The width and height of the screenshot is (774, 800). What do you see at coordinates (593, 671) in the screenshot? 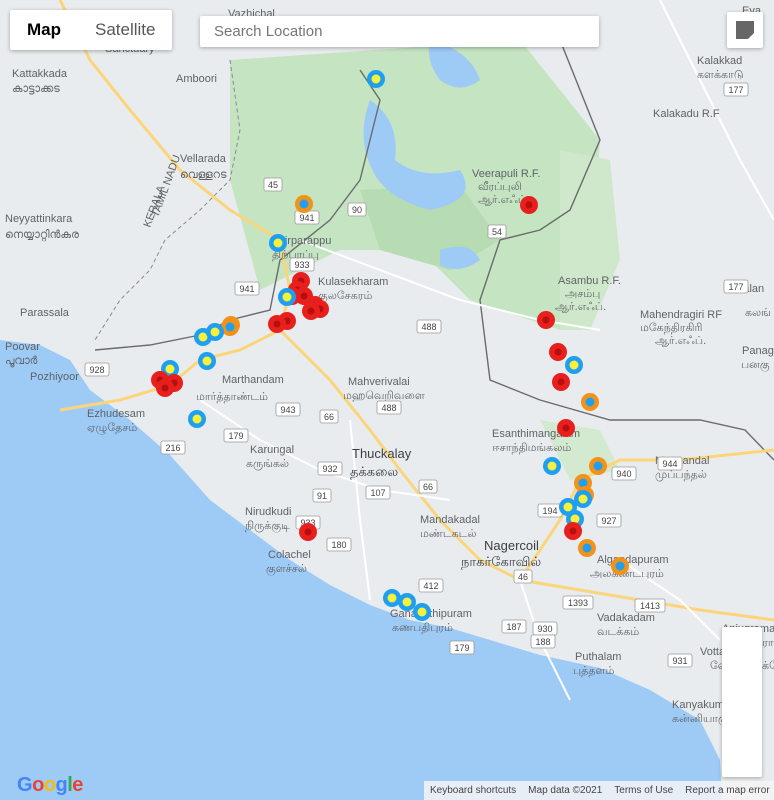
I see `place-label: புத்தளம்` at bounding box center [593, 671].